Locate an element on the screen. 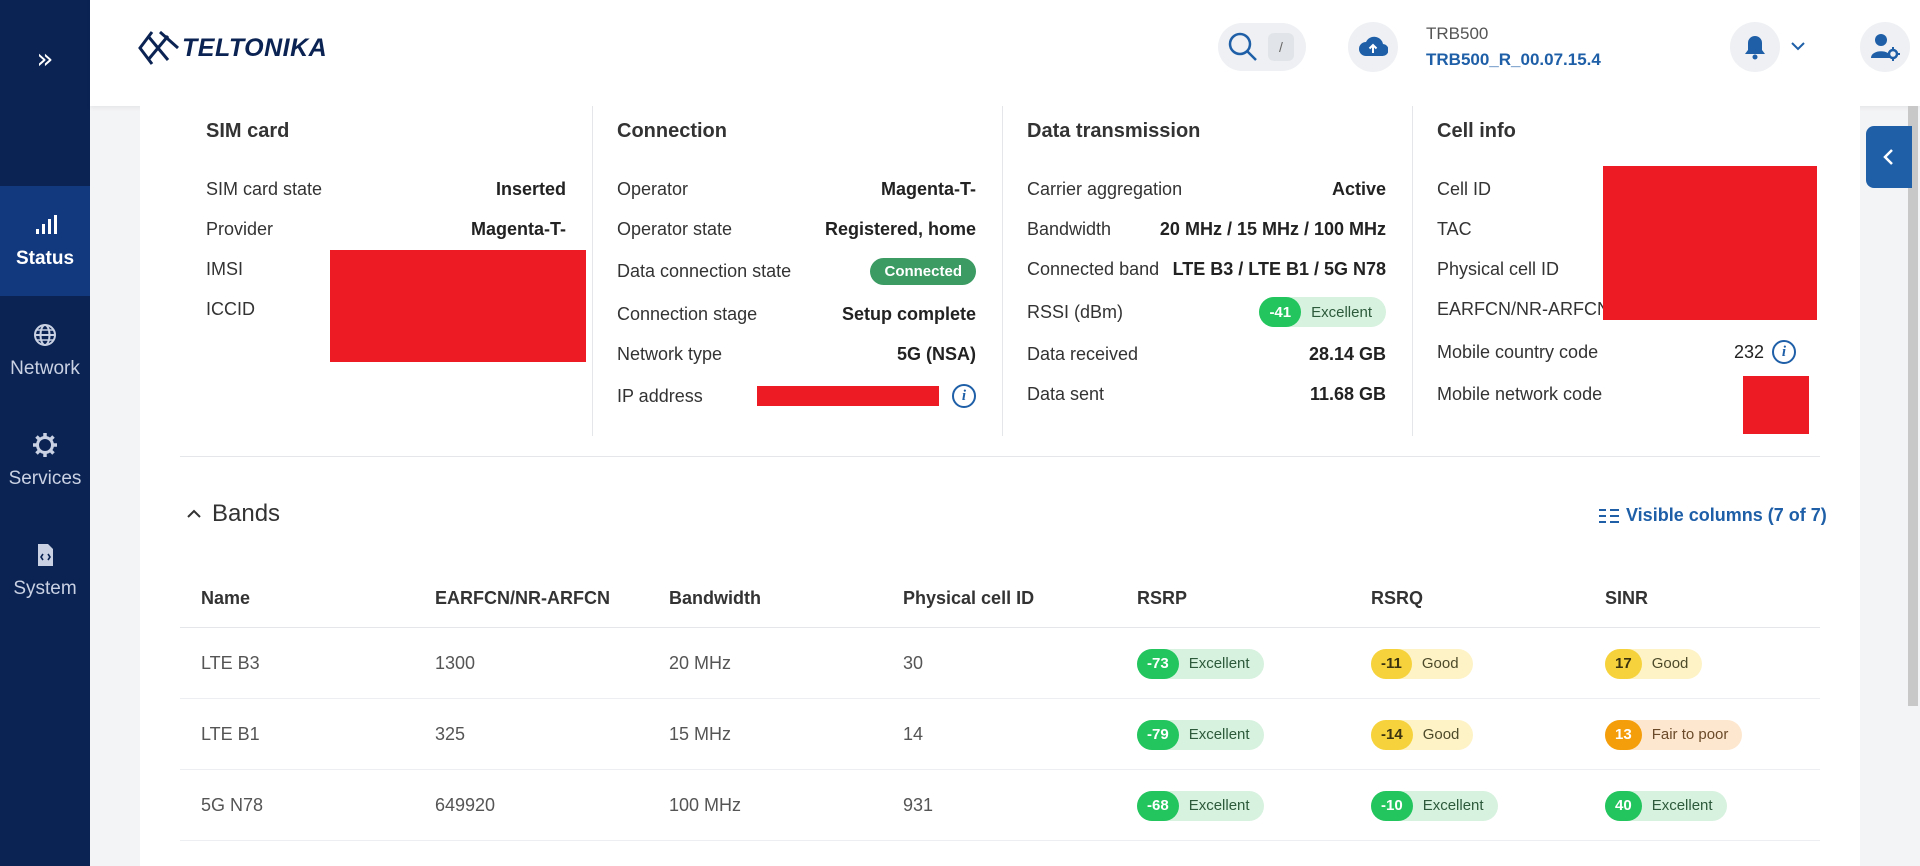 This screenshot has width=1920, height=866. double-chevron-right-icon: » is located at coordinates (45, 58).